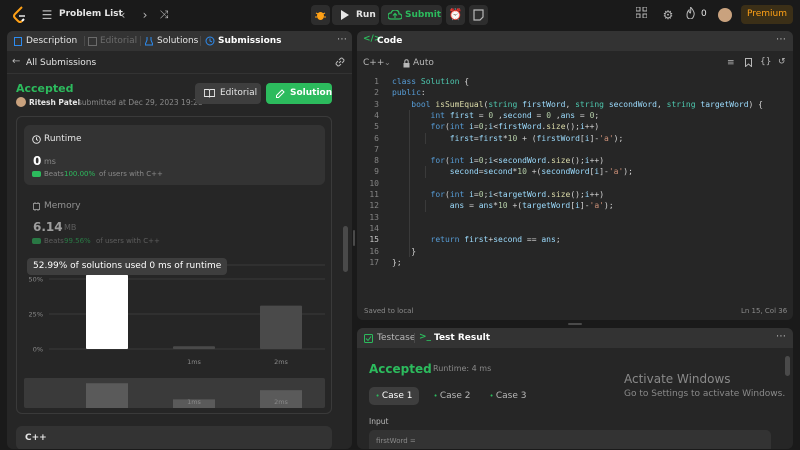 This screenshot has width=800, height=450. Describe the element at coordinates (374, 262) in the screenshot. I see `line-number: 17` at that location.